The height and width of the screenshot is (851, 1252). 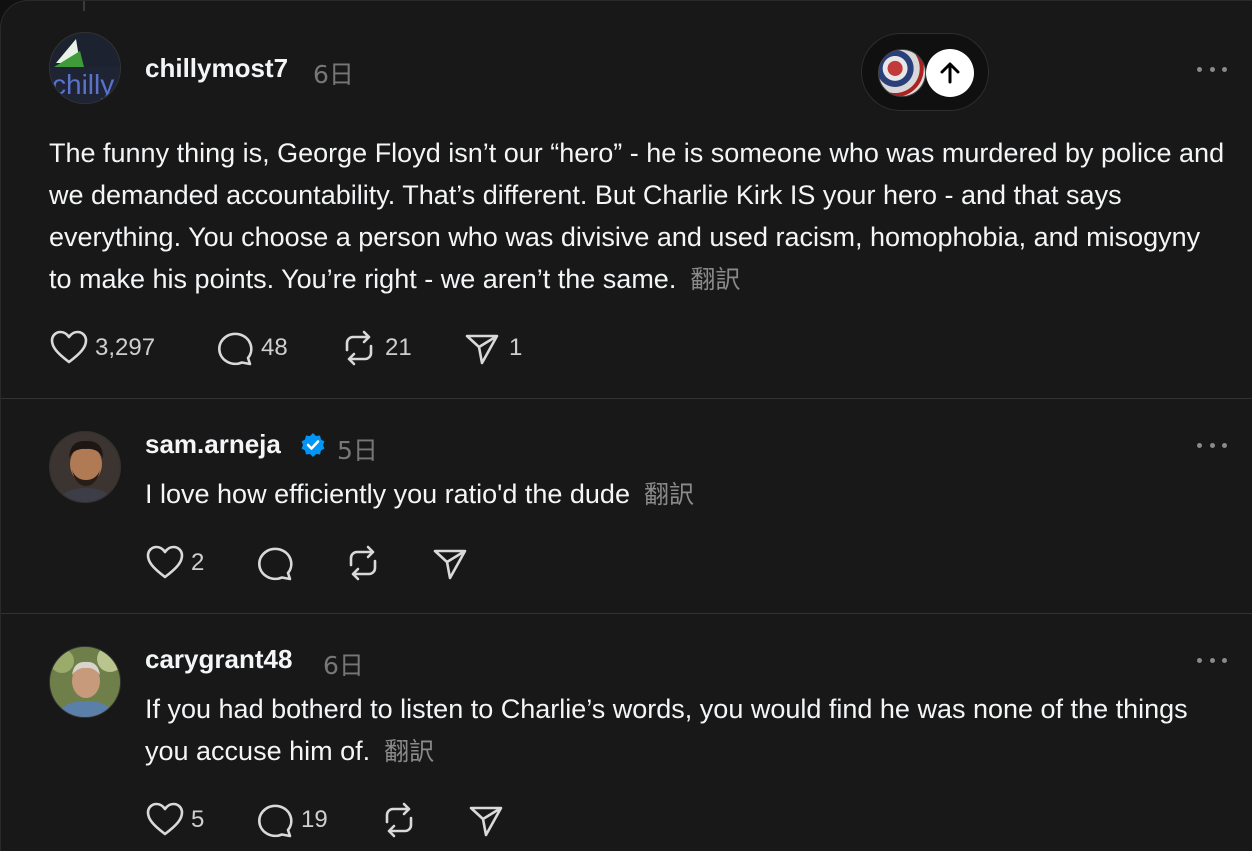 I want to click on like-count: 2, so click(x=198, y=562).